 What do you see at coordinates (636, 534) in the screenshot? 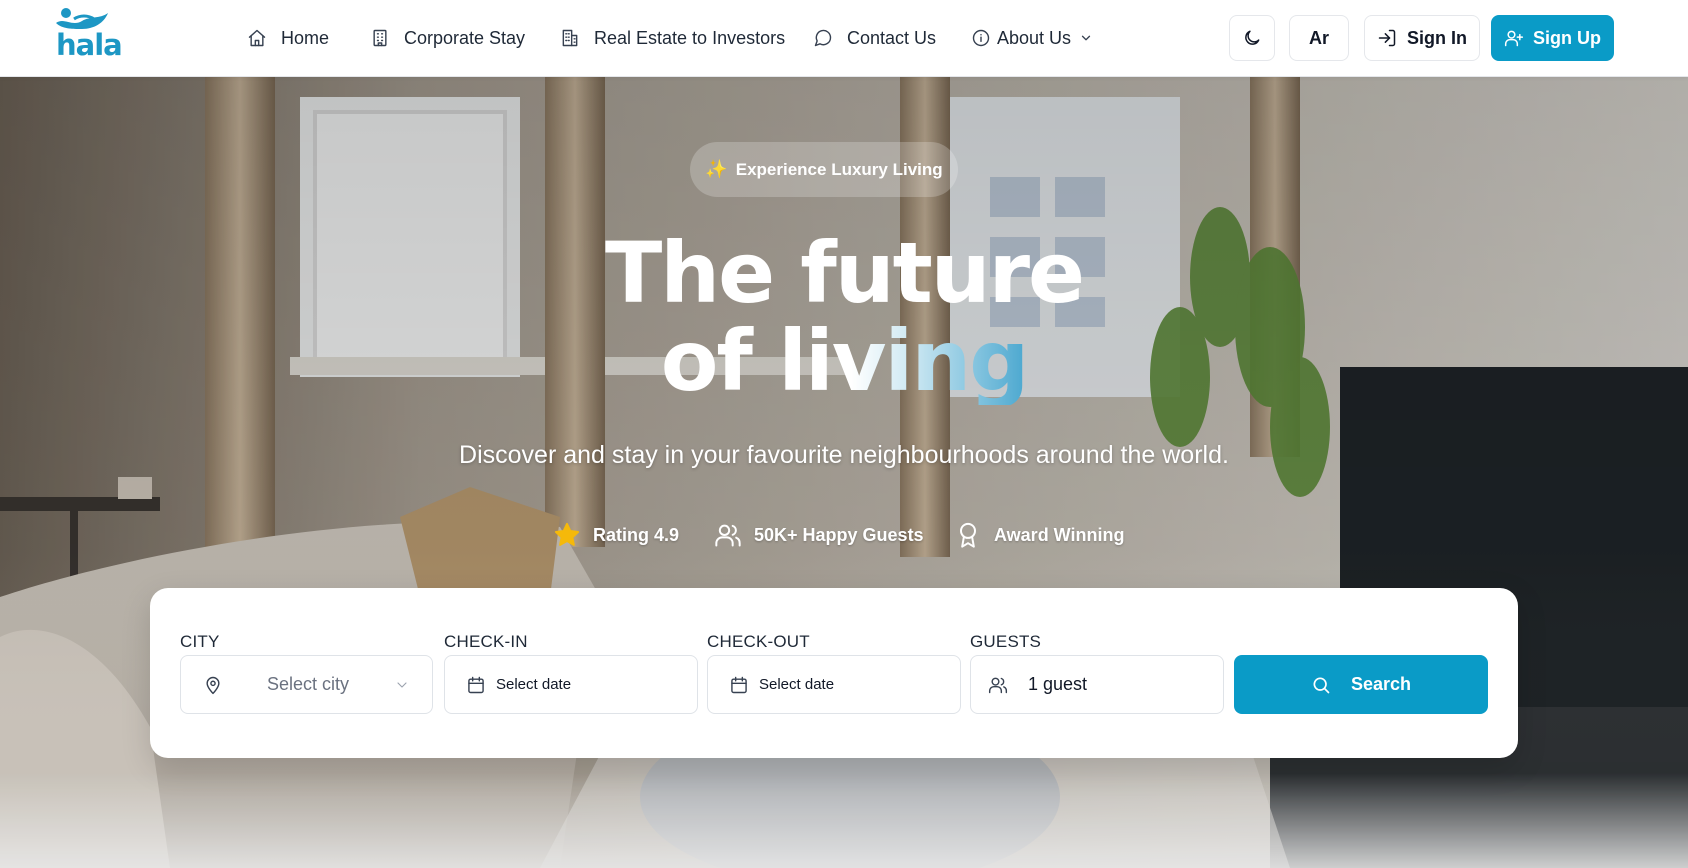
I see `stat-rating-label: Rating 4.9` at bounding box center [636, 534].